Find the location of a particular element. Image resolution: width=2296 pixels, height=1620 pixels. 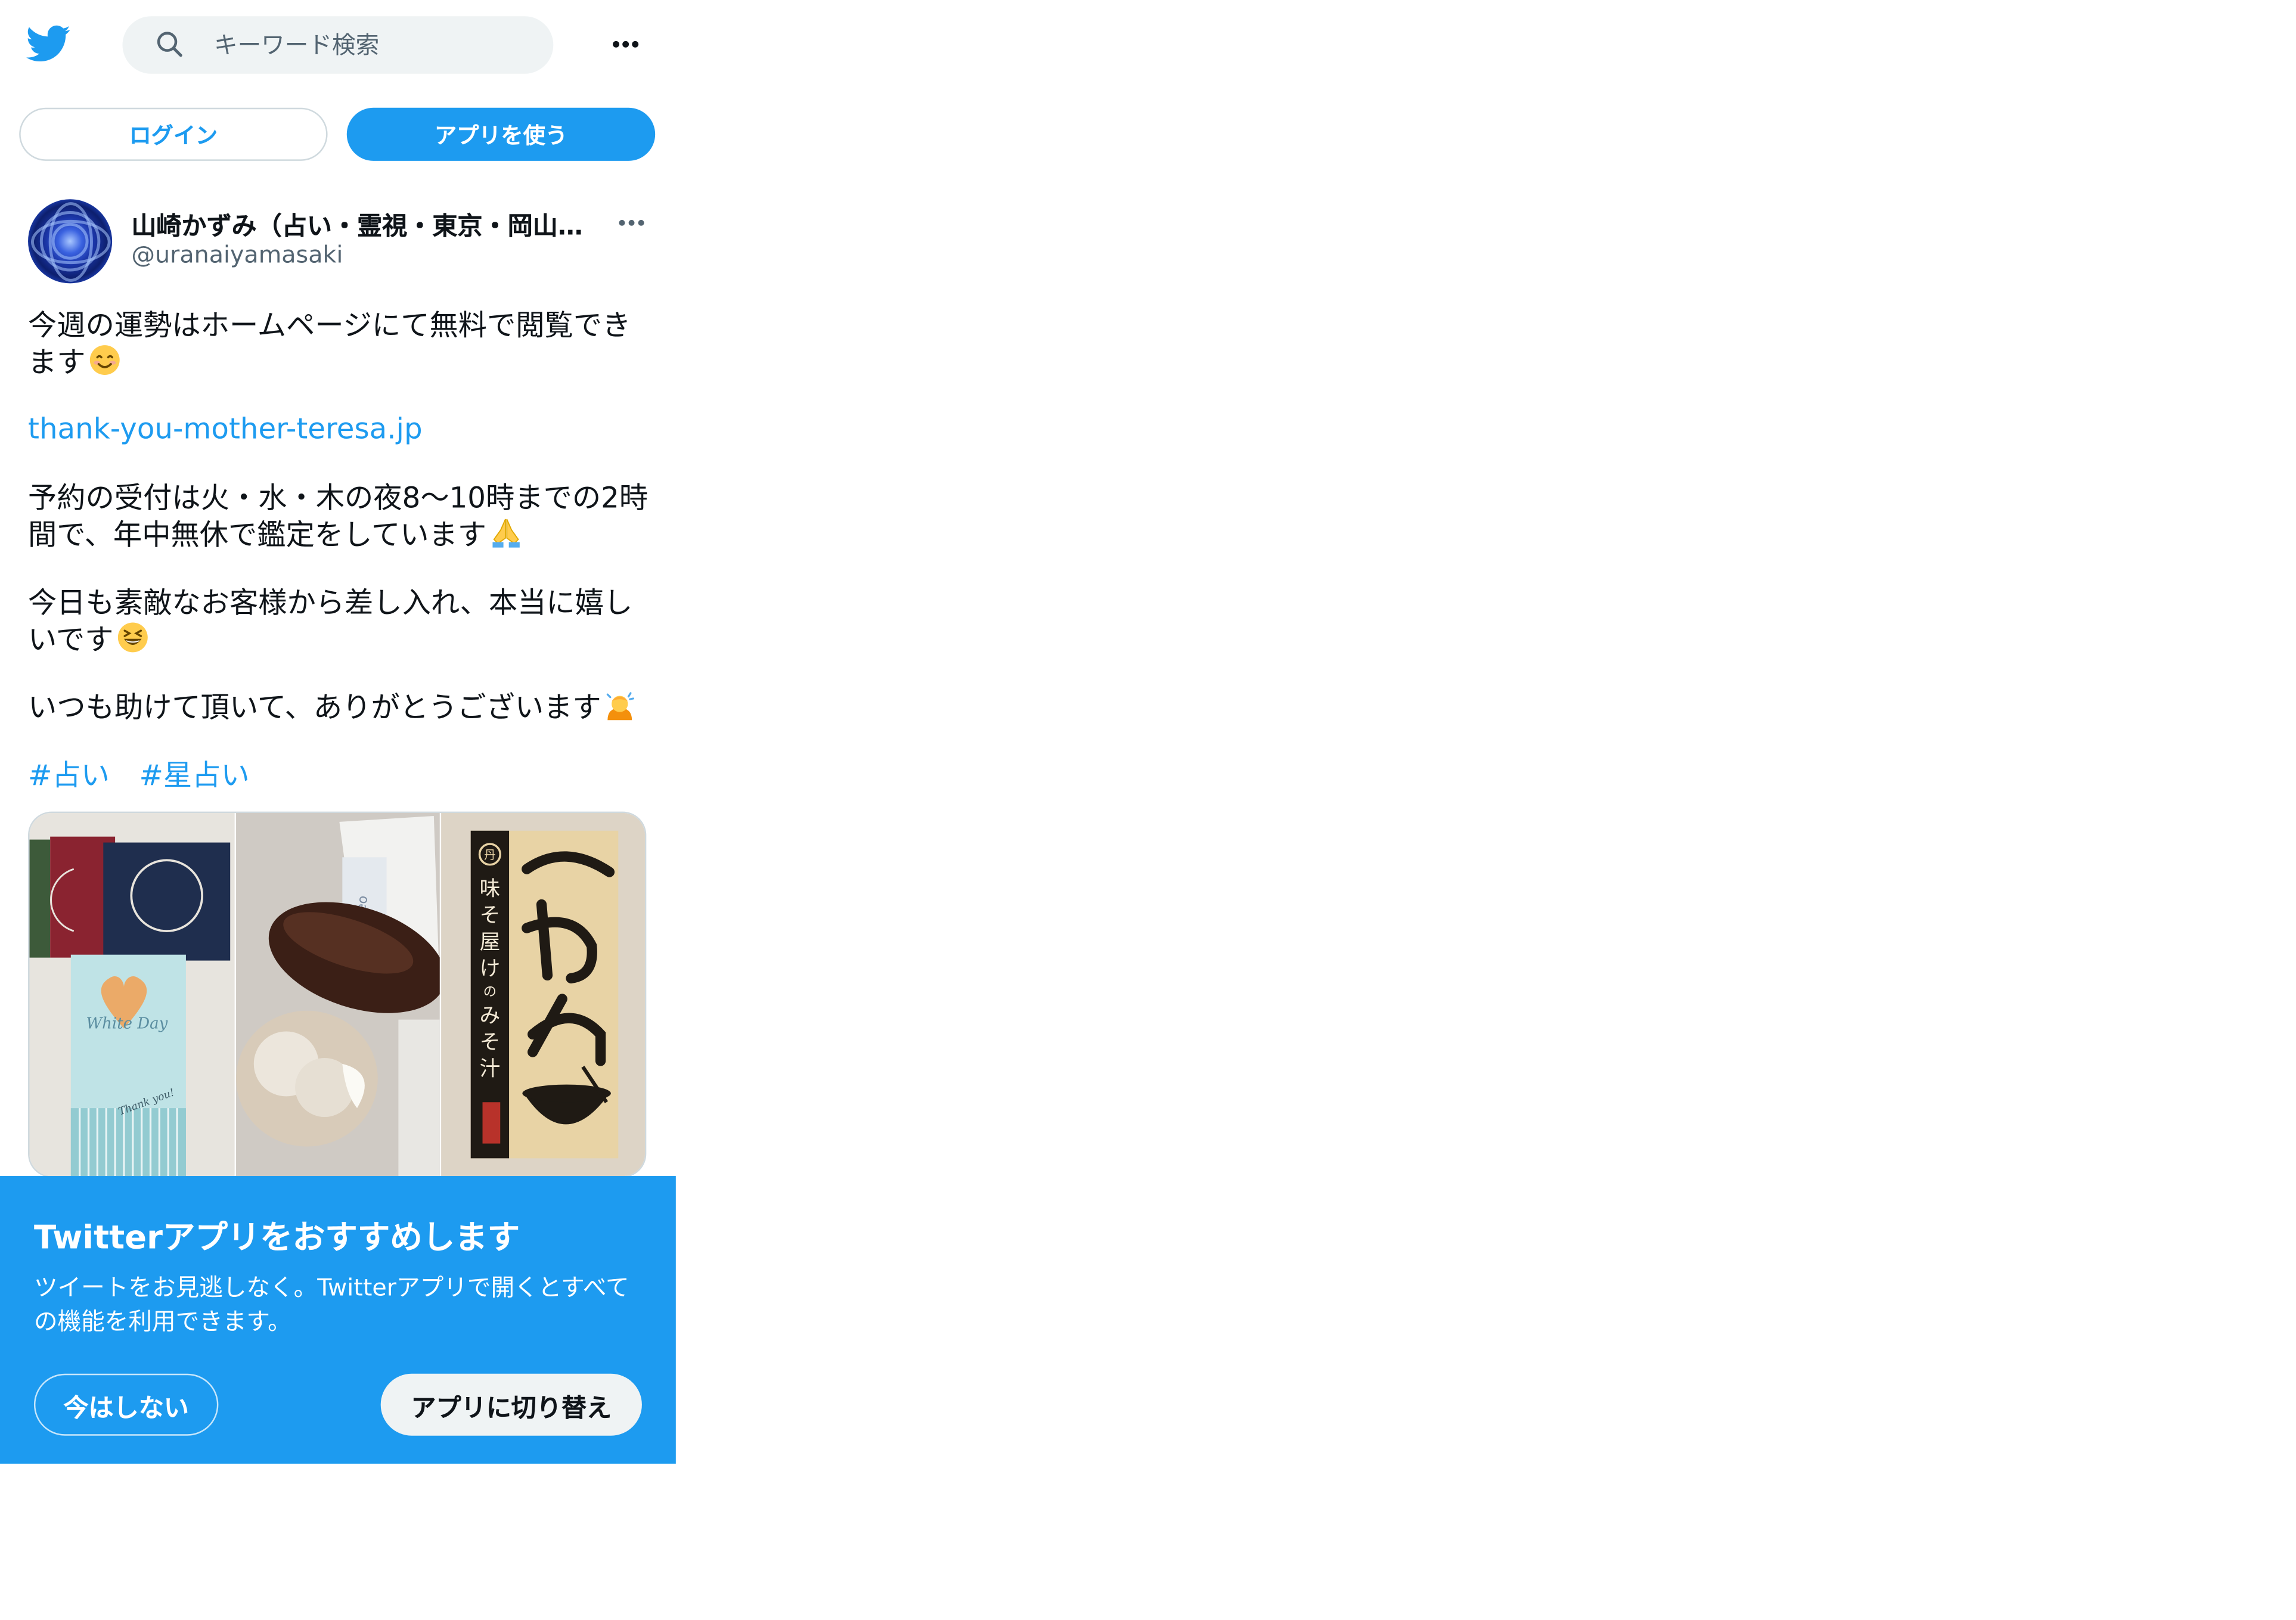

twitter-bird-icon is located at coordinates (49, 43).